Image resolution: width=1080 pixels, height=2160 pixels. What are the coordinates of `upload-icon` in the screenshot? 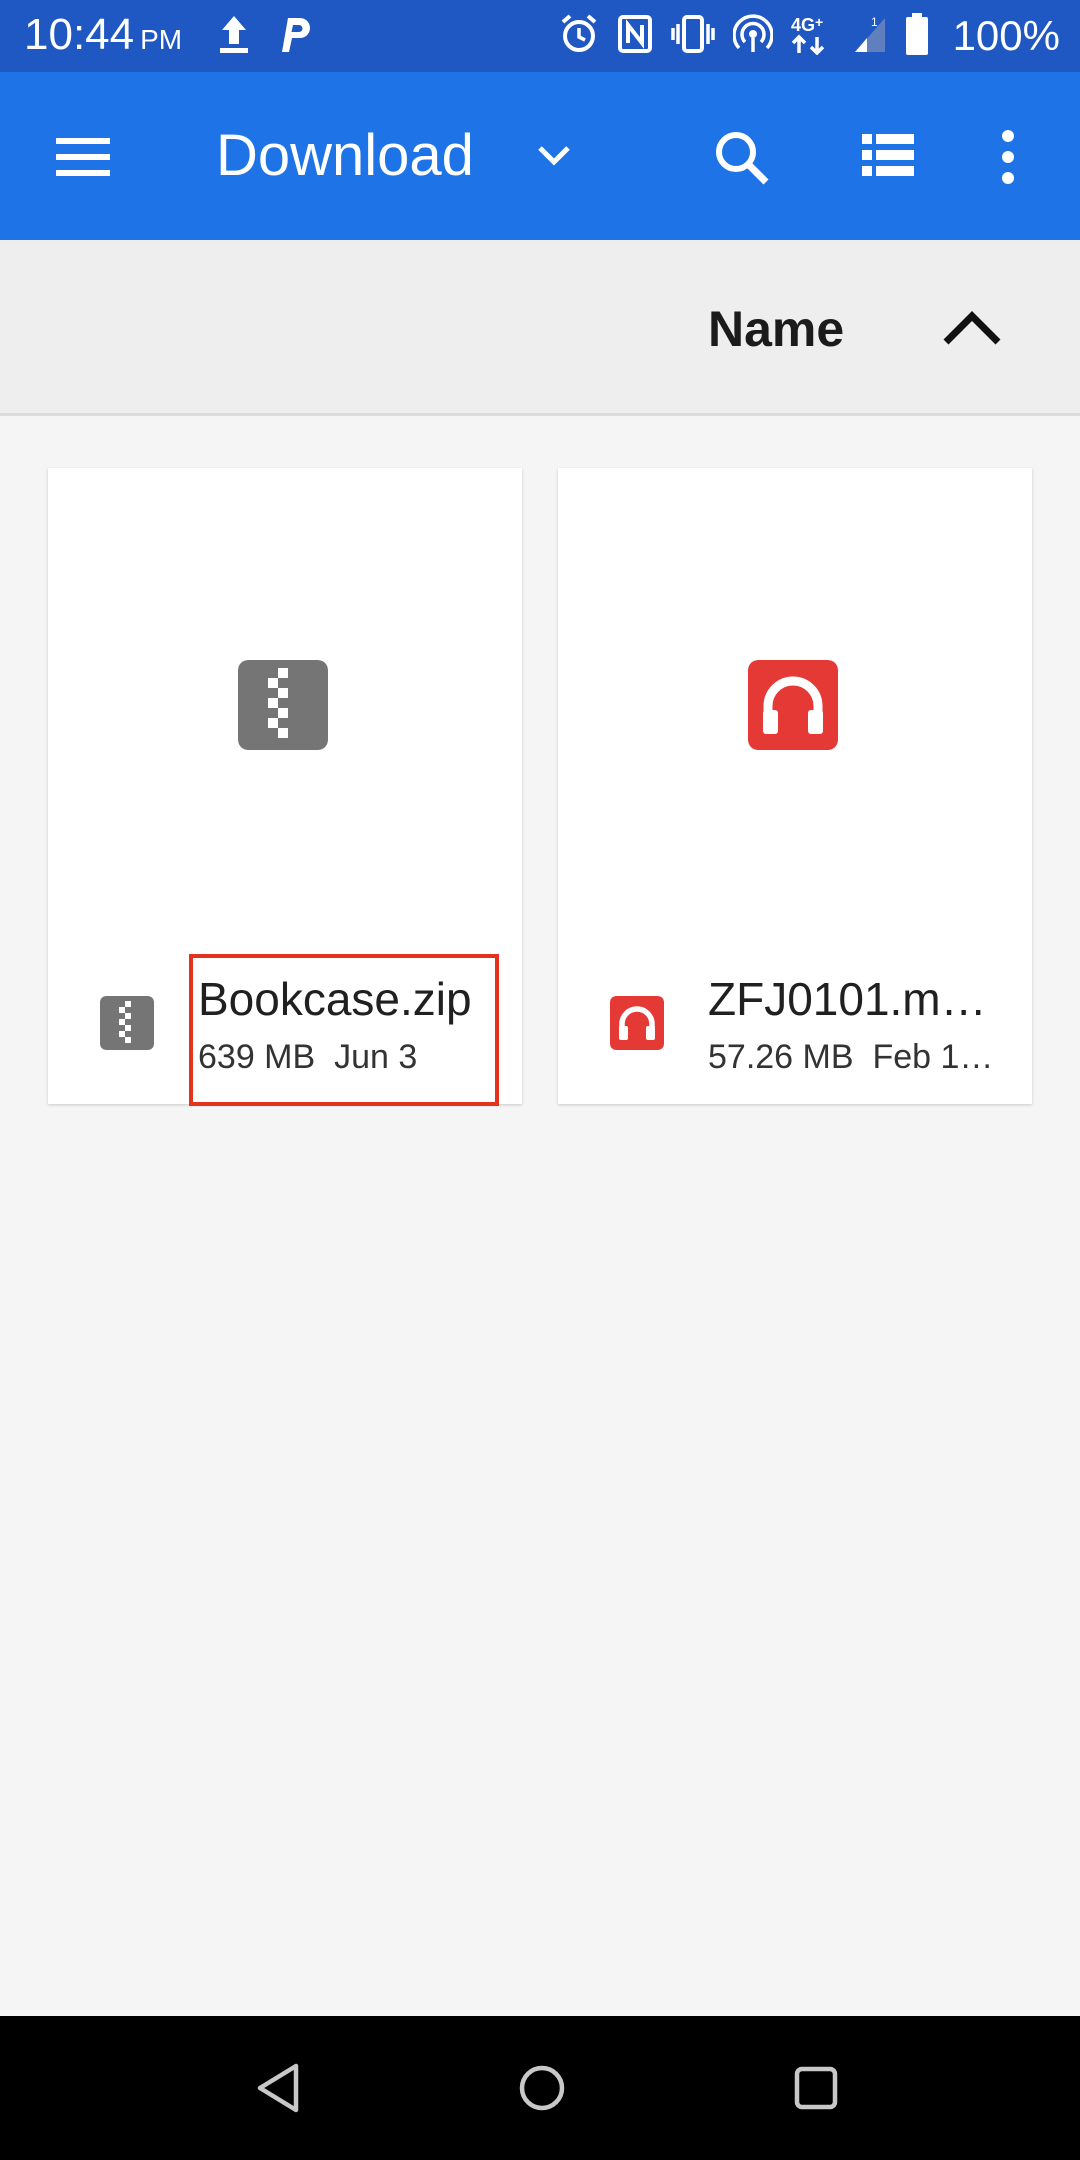 It's located at (234, 36).